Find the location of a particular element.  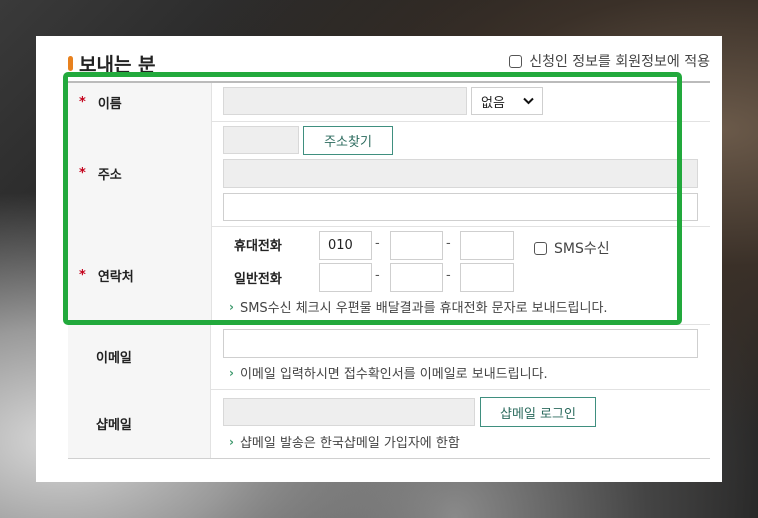

name-label: * 이름 is located at coordinates (140, 102).